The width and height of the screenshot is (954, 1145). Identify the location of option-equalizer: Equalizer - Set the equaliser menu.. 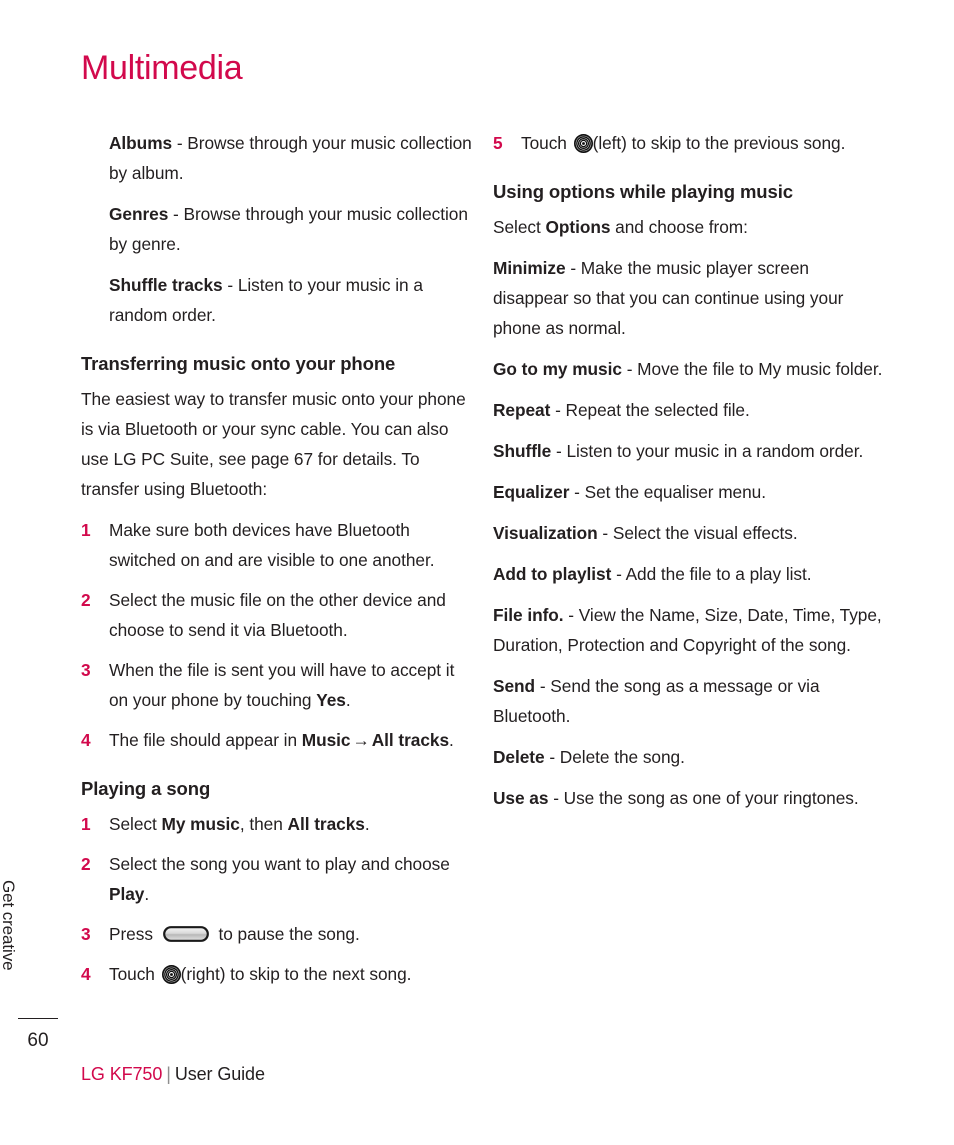
(688, 492).